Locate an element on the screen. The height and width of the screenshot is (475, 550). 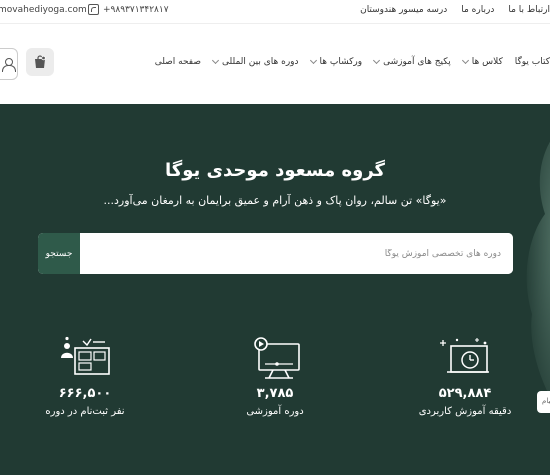
email-link: movahediyoga.com is located at coordinates (43, 10).